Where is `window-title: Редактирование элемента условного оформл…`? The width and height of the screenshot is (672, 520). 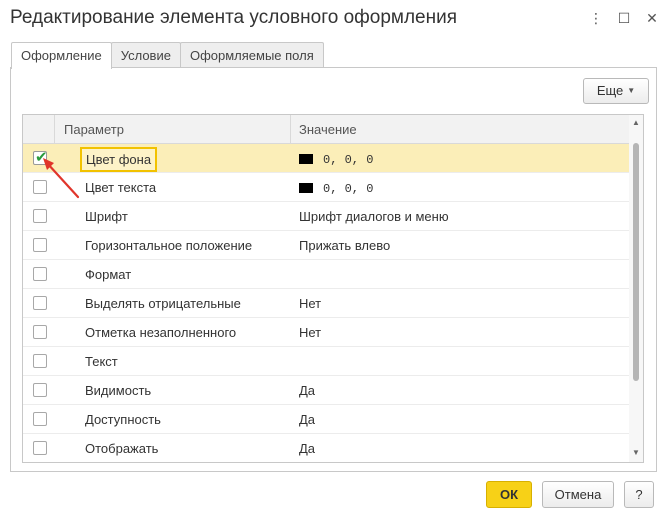 window-title: Редактирование элемента условного оформл… is located at coordinates (234, 17).